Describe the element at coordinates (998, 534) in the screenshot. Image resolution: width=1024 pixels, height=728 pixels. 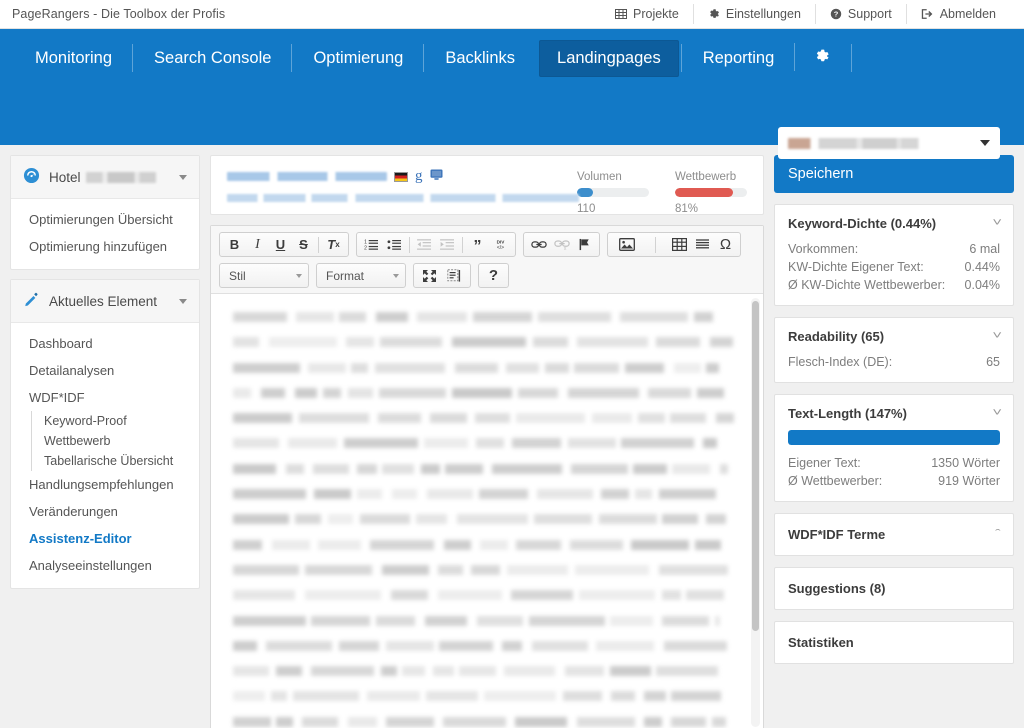
I see `chevron-up-icon: ˆ` at that location.